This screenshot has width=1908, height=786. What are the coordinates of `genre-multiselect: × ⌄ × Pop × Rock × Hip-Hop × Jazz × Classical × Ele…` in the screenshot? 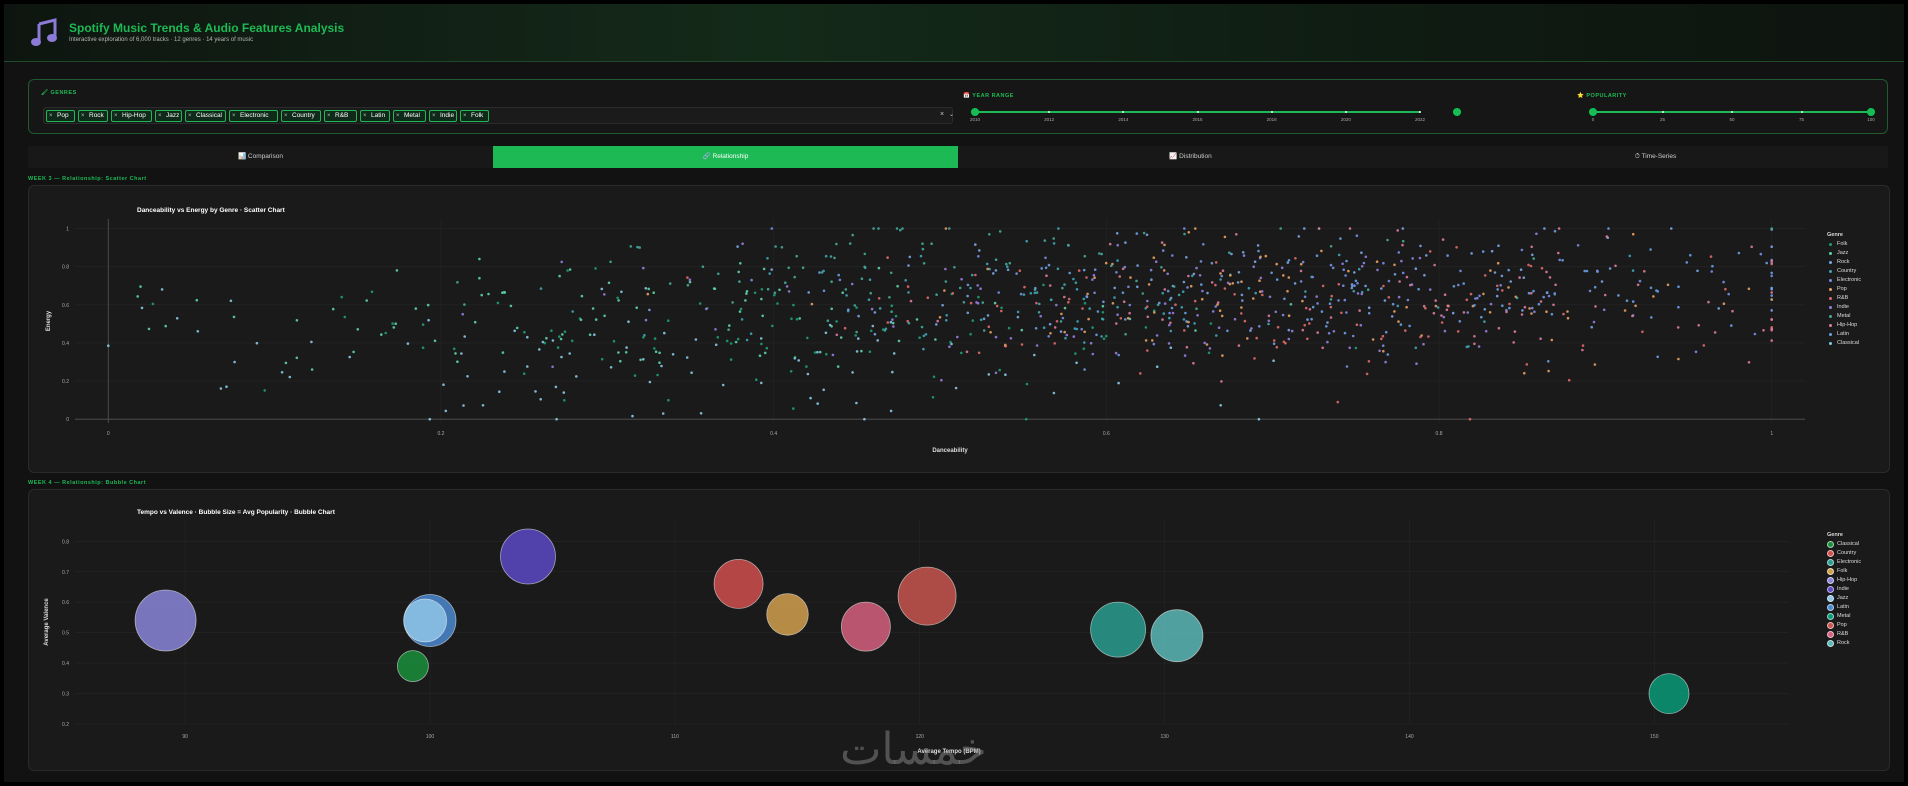 It's located at (498, 115).